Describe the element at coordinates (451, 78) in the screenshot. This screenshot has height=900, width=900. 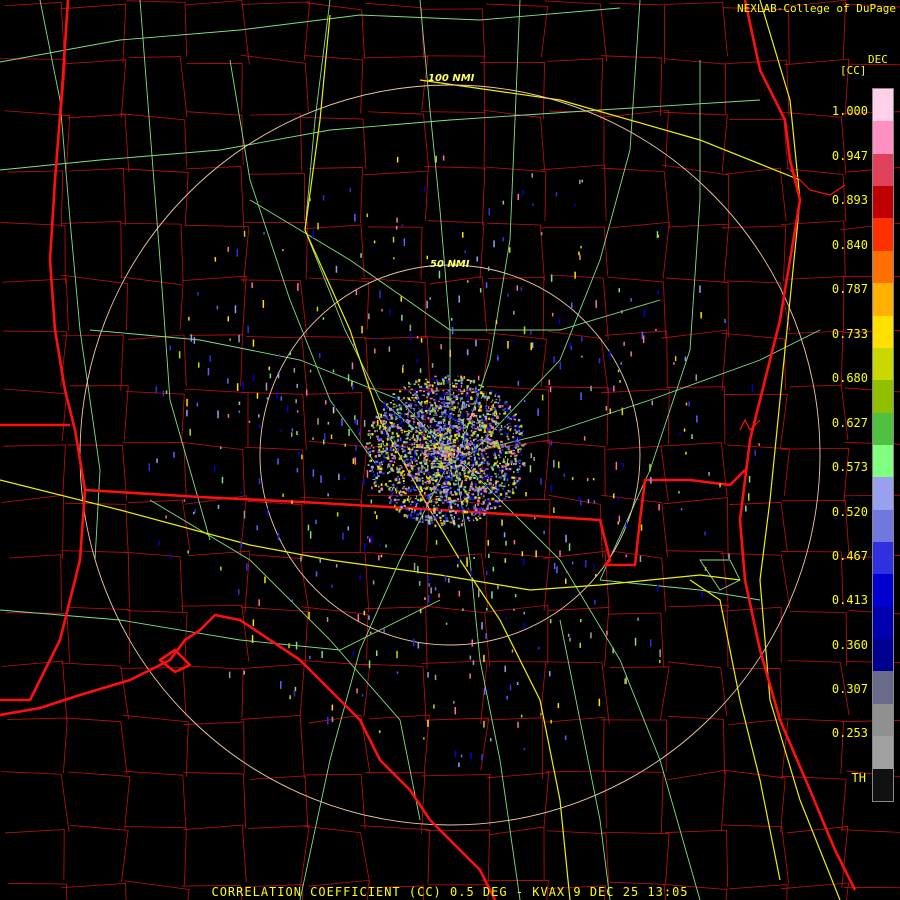
I see `outer-ring-label: 100 NMI` at that location.